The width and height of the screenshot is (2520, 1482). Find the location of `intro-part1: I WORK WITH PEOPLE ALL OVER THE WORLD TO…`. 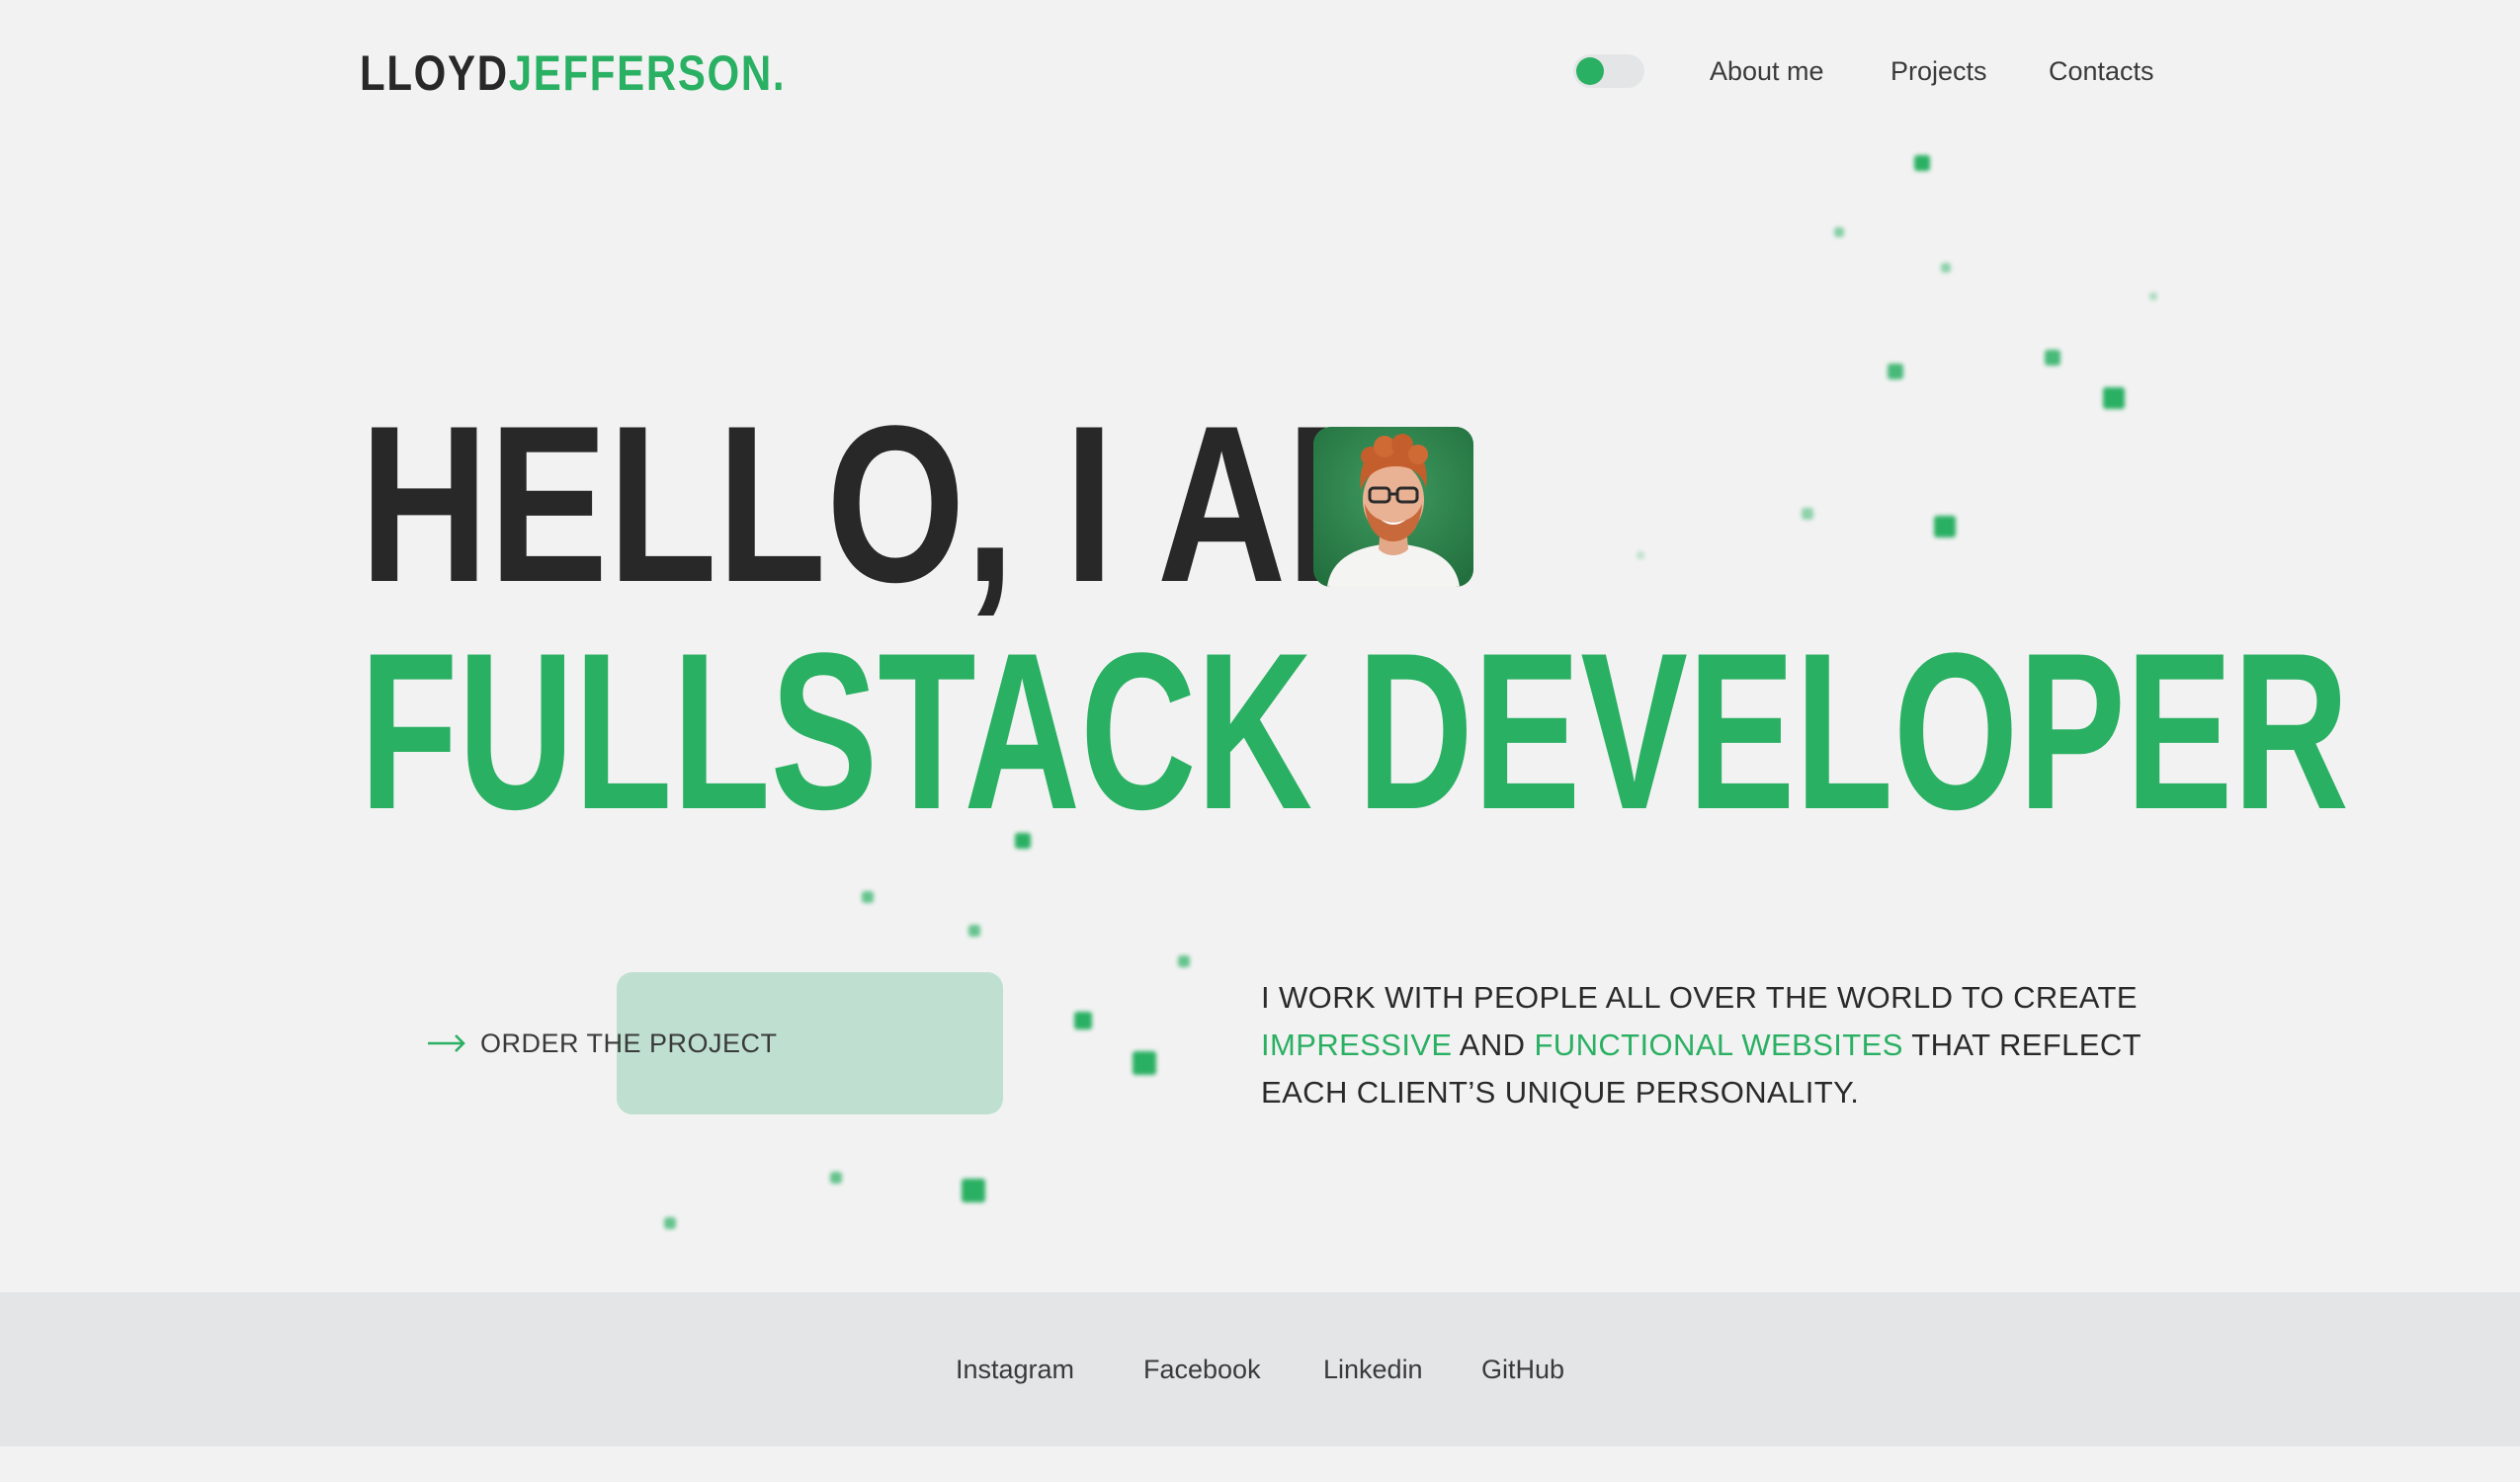

intro-part1: I WORK WITH PEOPLE ALL OVER THE WORLD TO… is located at coordinates (1699, 997).